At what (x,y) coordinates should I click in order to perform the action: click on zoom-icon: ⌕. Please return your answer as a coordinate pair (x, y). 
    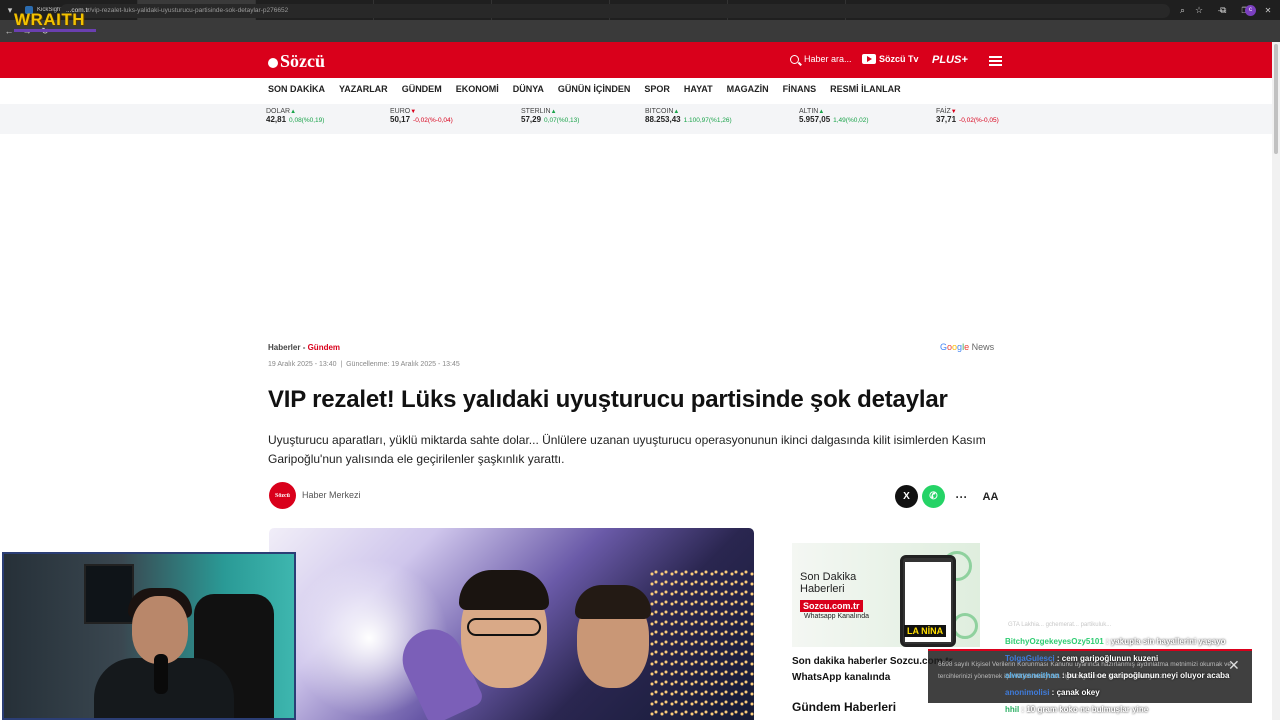
    Looking at the image, I should click on (1182, 10).